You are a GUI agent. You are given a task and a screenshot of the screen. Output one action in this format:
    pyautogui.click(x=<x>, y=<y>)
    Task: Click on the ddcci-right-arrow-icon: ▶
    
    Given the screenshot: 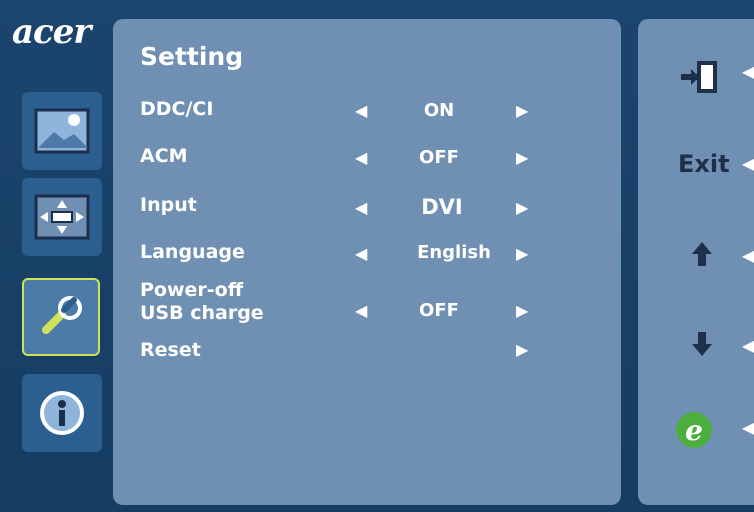 What is the action you would take?
    pyautogui.click(x=522, y=110)
    